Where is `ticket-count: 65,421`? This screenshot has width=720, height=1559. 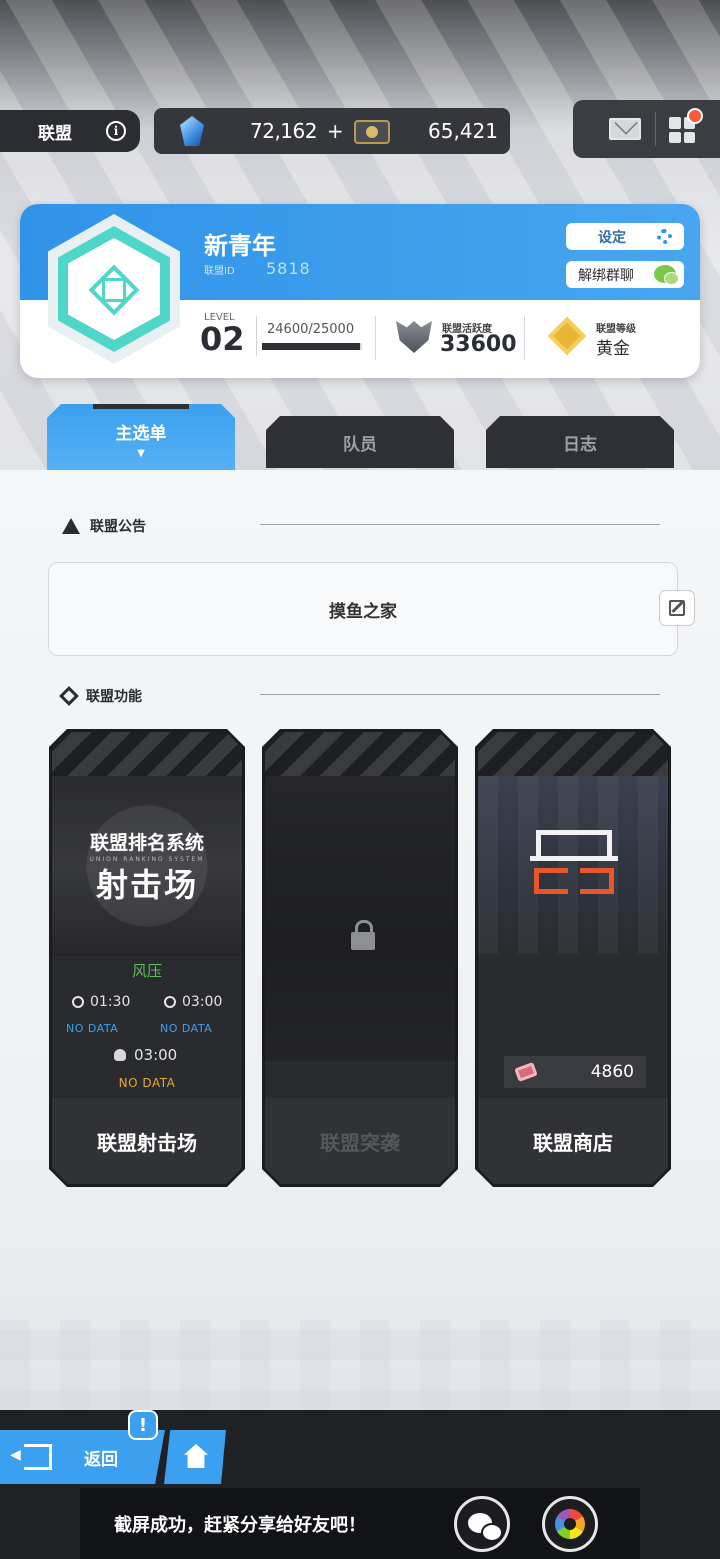
ticket-count: 65,421 is located at coordinates (463, 131).